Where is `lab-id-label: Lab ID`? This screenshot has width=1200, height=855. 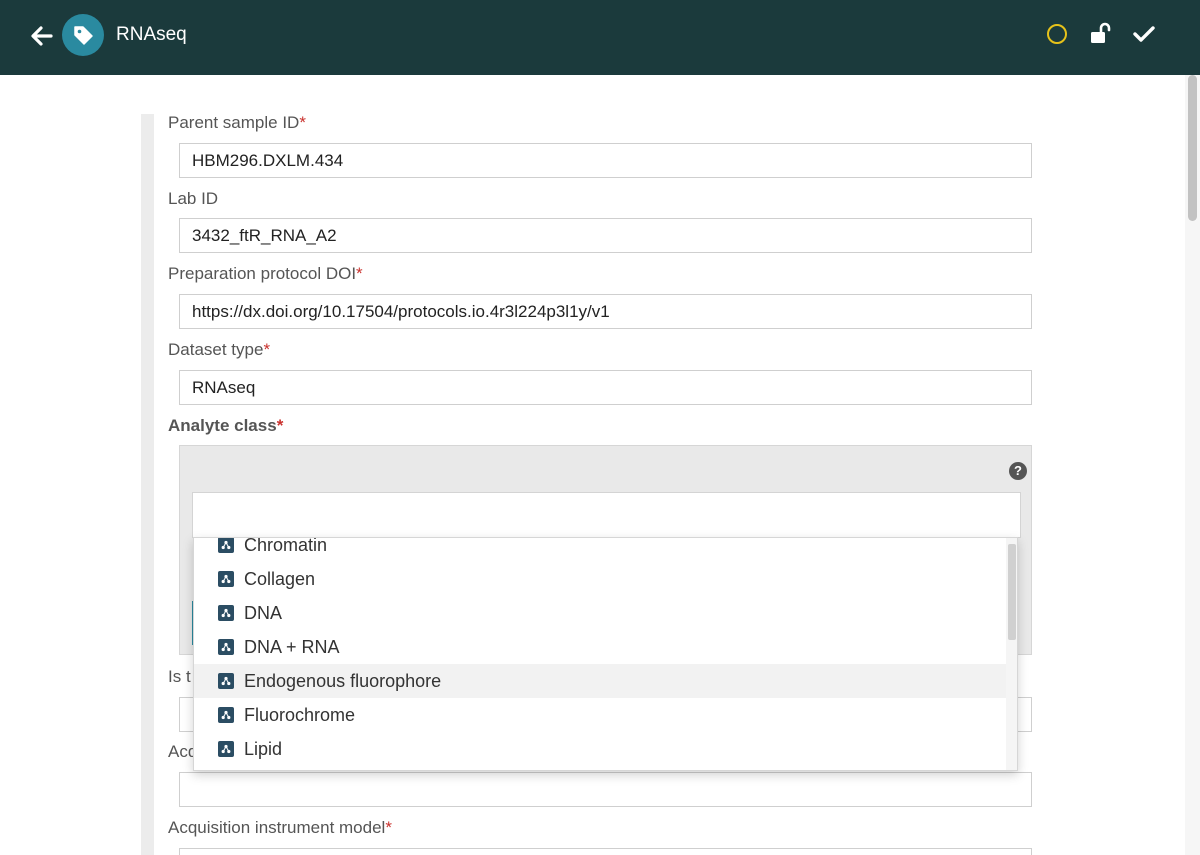 lab-id-label: Lab ID is located at coordinates (193, 198).